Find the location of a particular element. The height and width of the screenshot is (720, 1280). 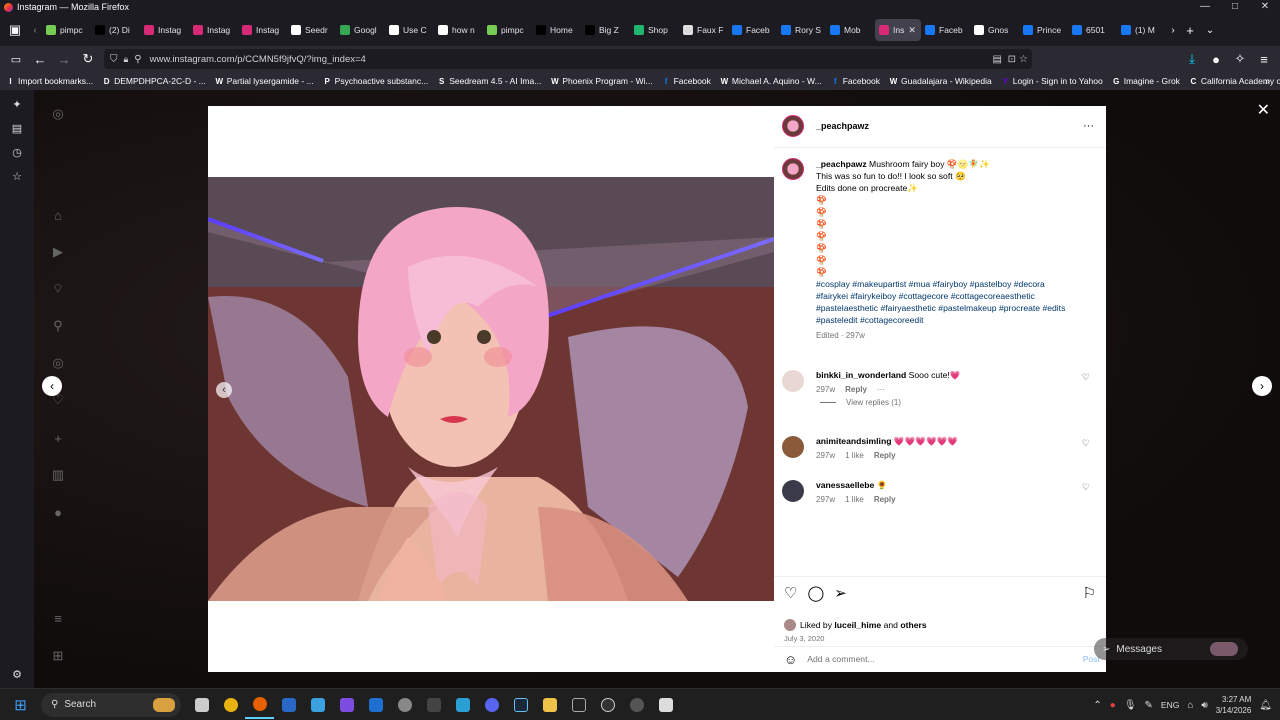

comment-more-icon: ··· is located at coordinates (881, 389).